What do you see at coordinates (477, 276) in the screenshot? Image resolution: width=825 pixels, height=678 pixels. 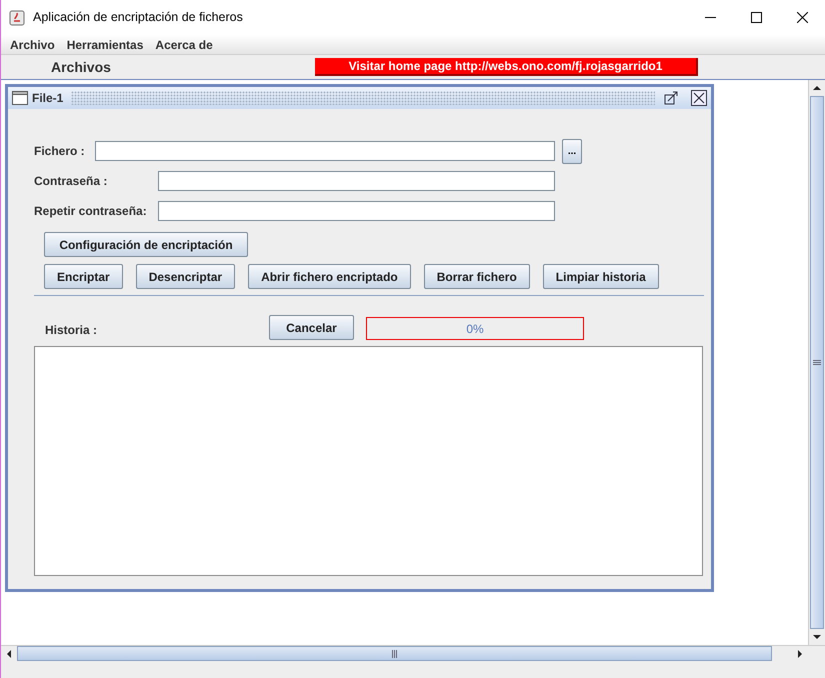 I see `action-button: Borrar fichero` at bounding box center [477, 276].